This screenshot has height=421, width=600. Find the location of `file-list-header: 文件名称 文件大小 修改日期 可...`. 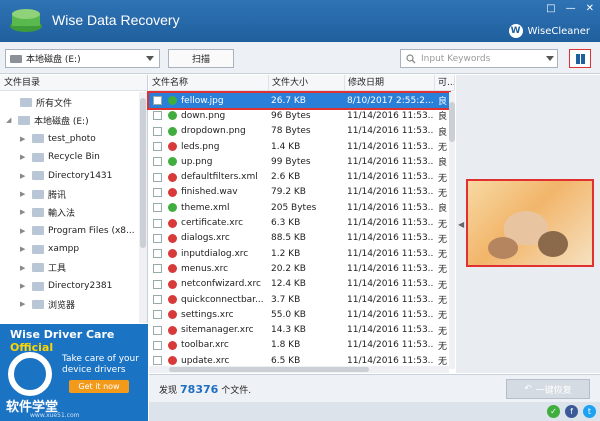

file-list-header: 文件名称 文件大小 修改日期 可... is located at coordinates (302, 83).